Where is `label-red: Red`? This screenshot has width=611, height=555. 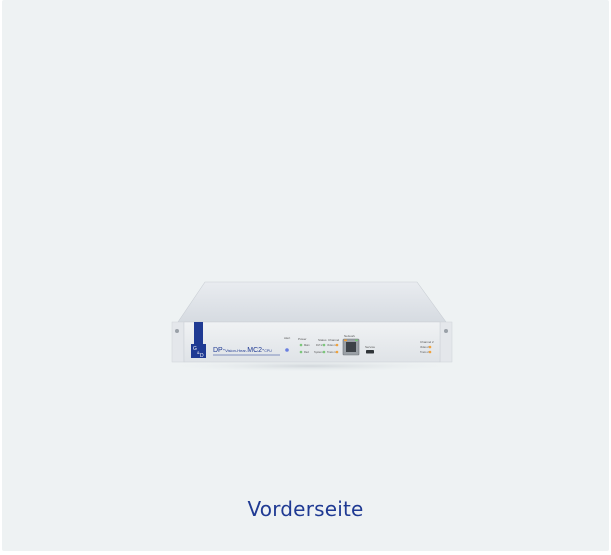 label-red: Red is located at coordinates (306, 352).